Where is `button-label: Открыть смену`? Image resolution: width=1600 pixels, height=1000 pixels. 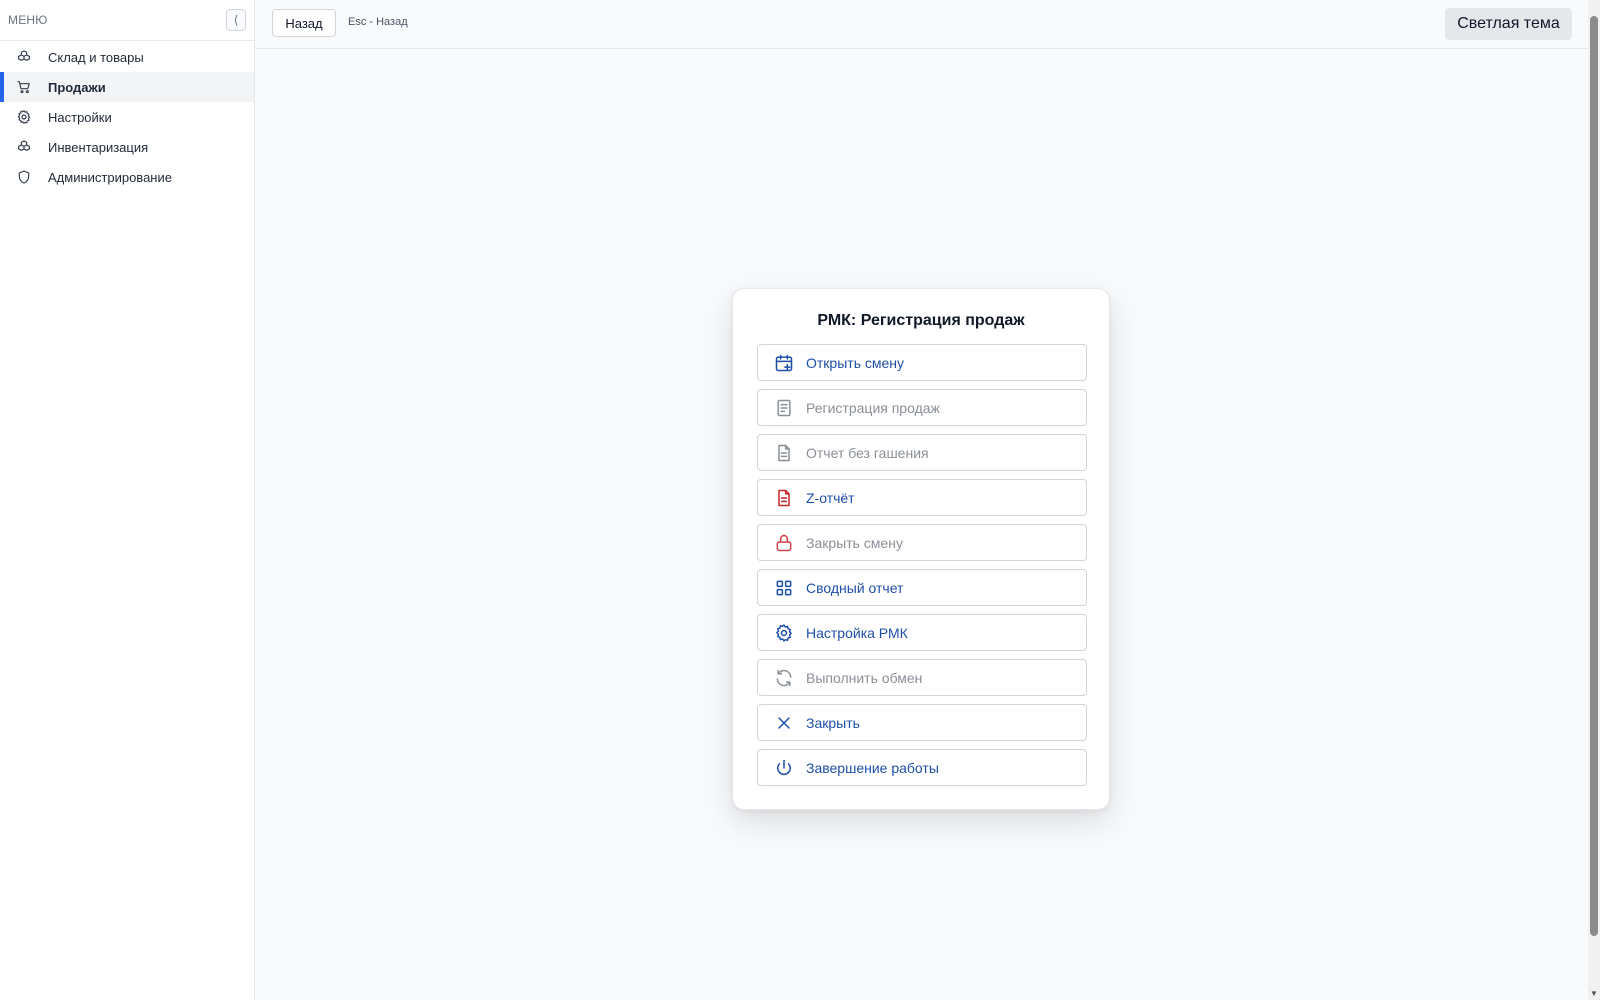 button-label: Открыть смену is located at coordinates (855, 362).